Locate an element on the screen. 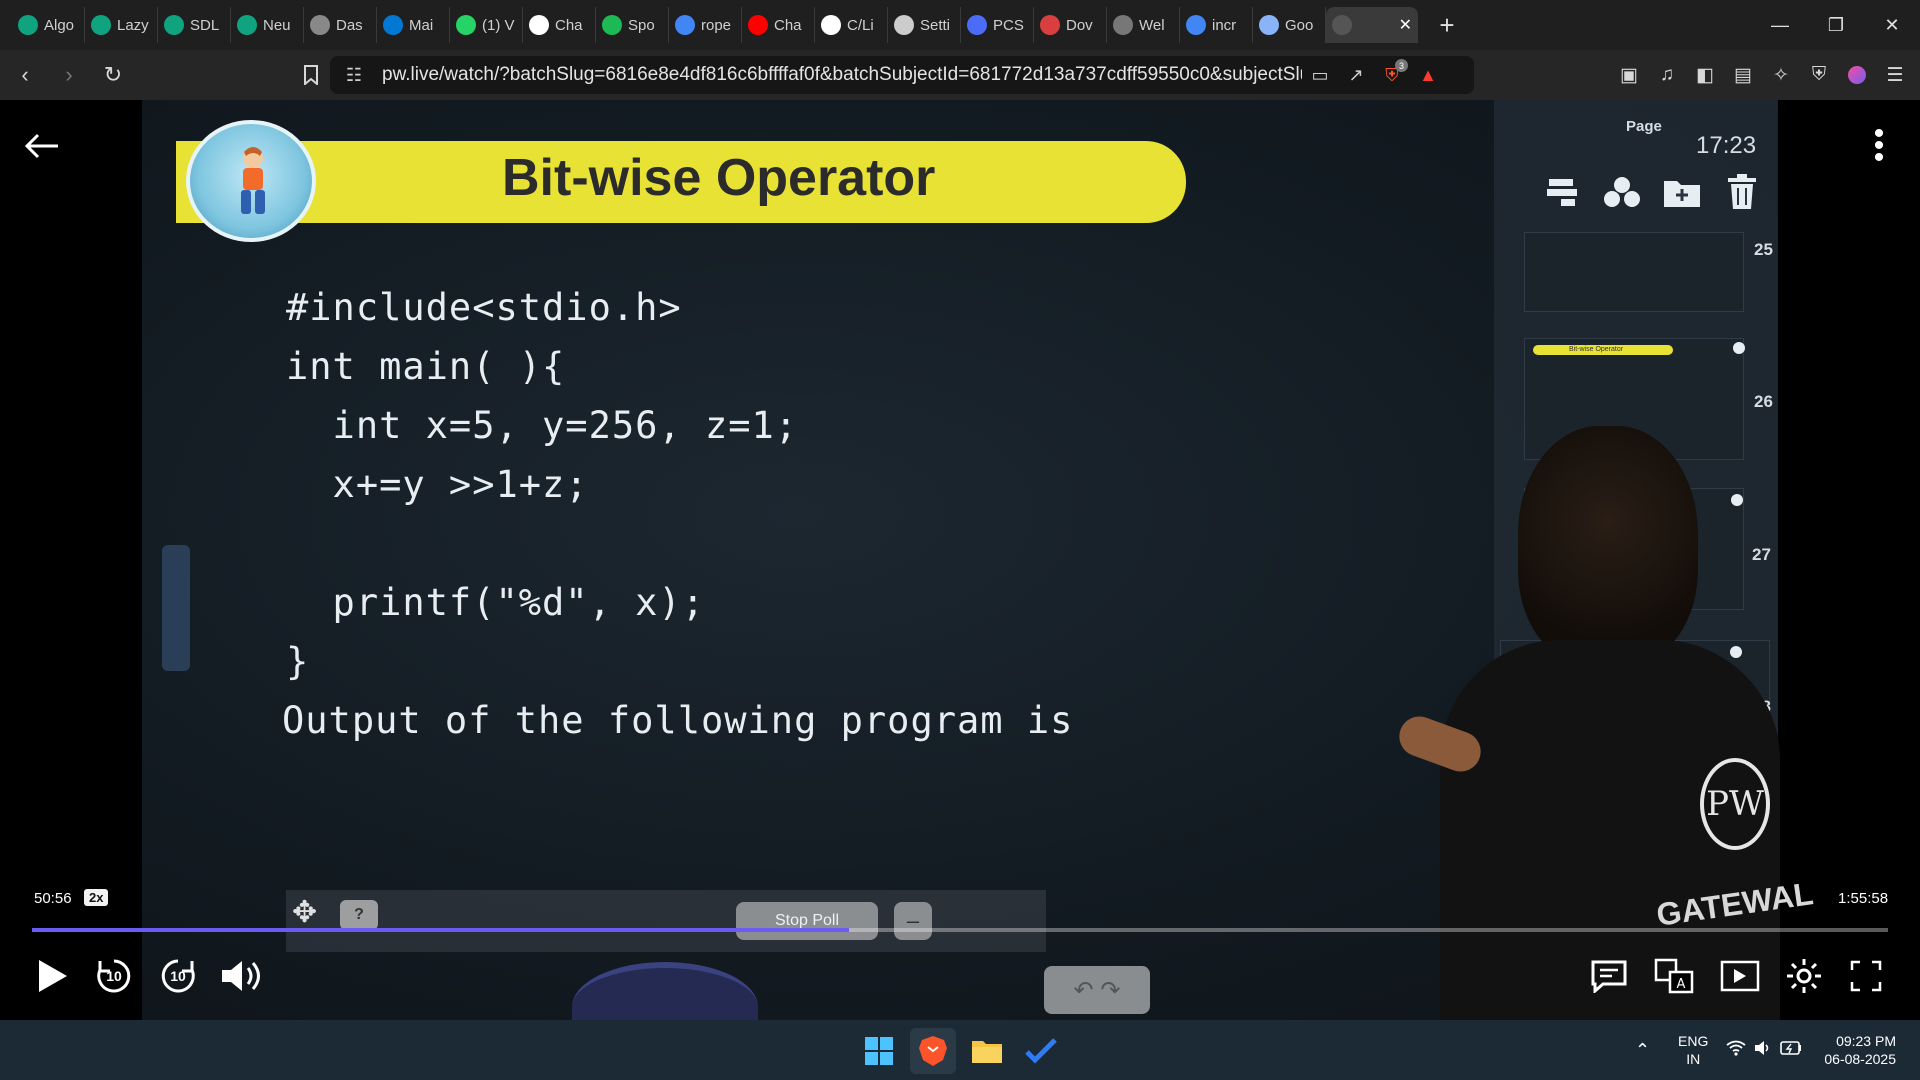 The height and width of the screenshot is (1080, 1920). more-options-icon: • • • is located at coordinates (1879, 146).